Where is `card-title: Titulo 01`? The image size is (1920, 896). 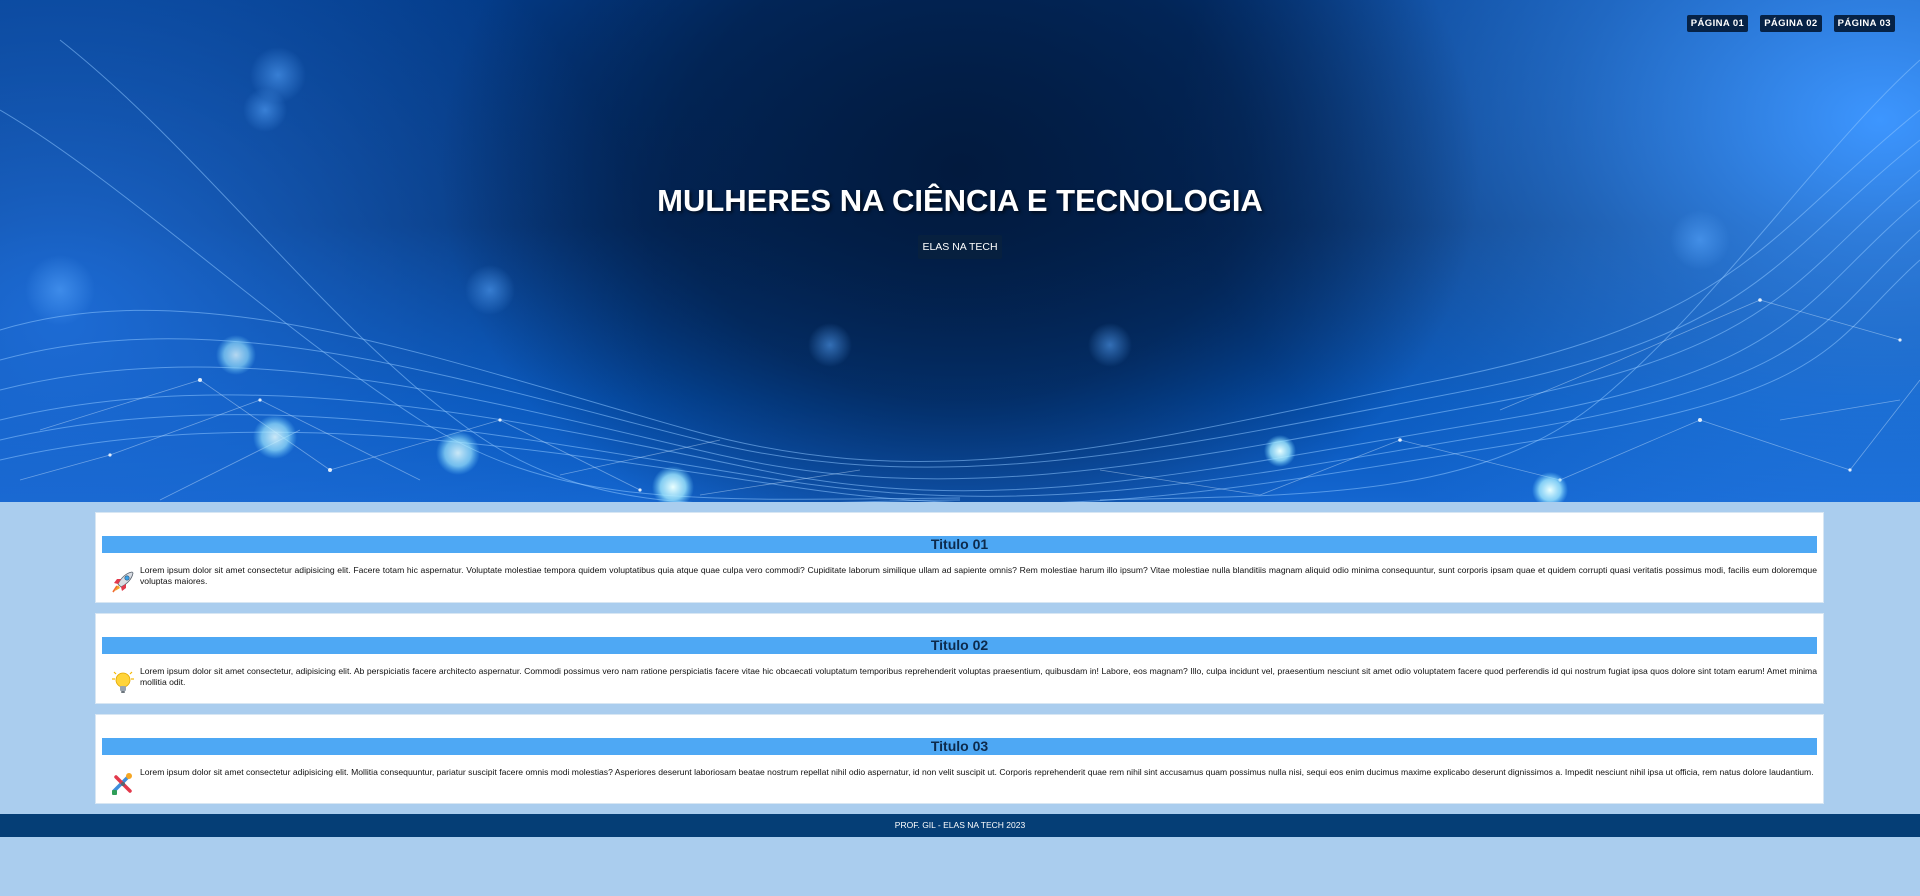
card-title: Titulo 01 is located at coordinates (959, 544).